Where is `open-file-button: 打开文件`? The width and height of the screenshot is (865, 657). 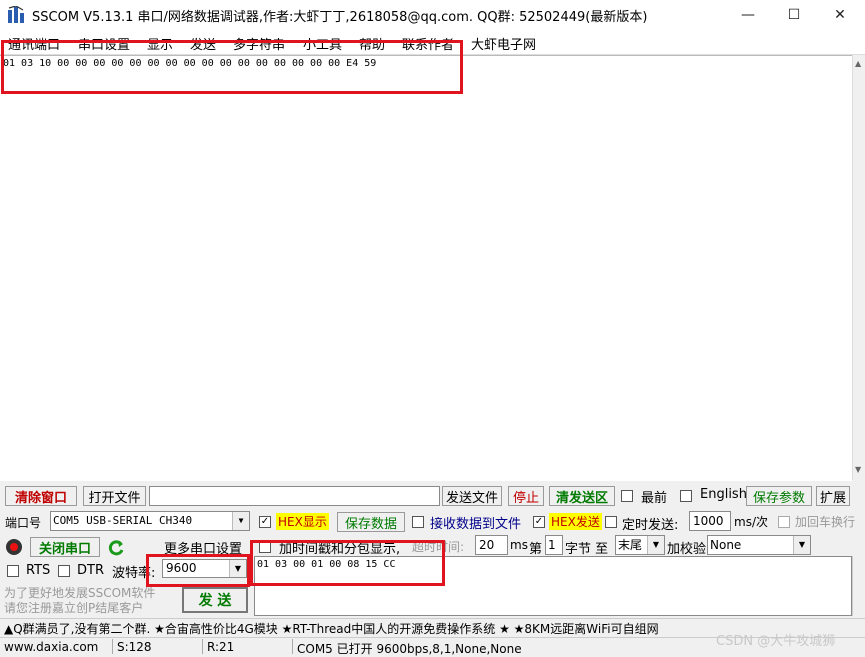 open-file-button: 打开文件 is located at coordinates (114, 496).